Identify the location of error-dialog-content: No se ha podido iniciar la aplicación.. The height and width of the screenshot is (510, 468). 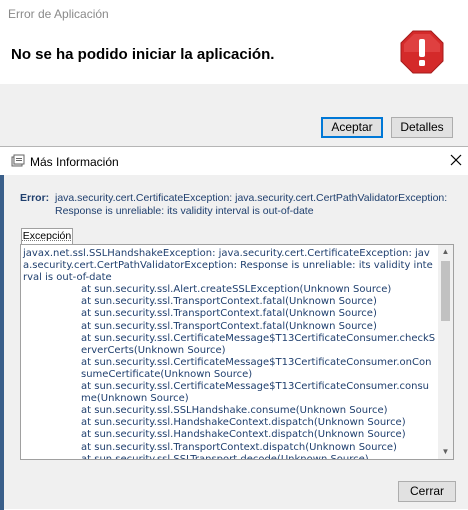
(234, 56).